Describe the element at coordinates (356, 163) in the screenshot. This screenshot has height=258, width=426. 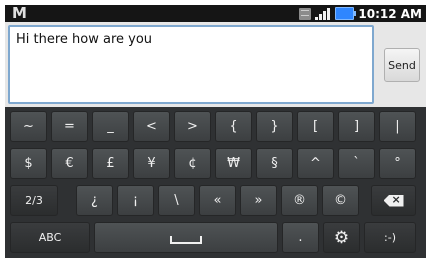
I see `key-backtick: `` at that location.